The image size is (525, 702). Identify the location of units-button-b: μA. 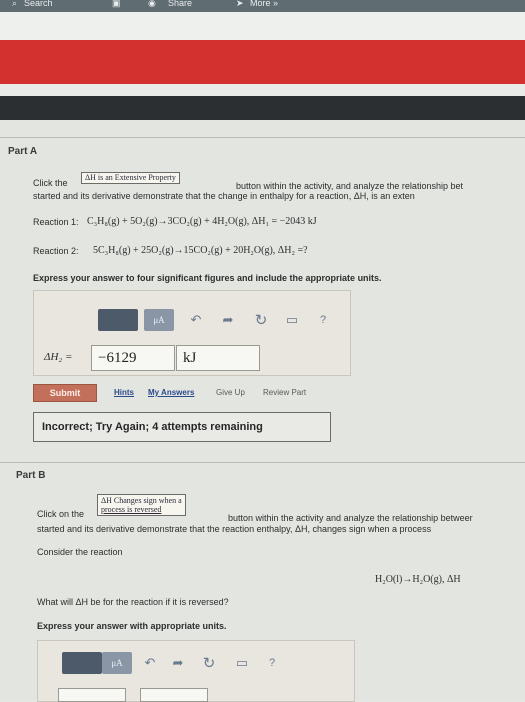
(117, 663).